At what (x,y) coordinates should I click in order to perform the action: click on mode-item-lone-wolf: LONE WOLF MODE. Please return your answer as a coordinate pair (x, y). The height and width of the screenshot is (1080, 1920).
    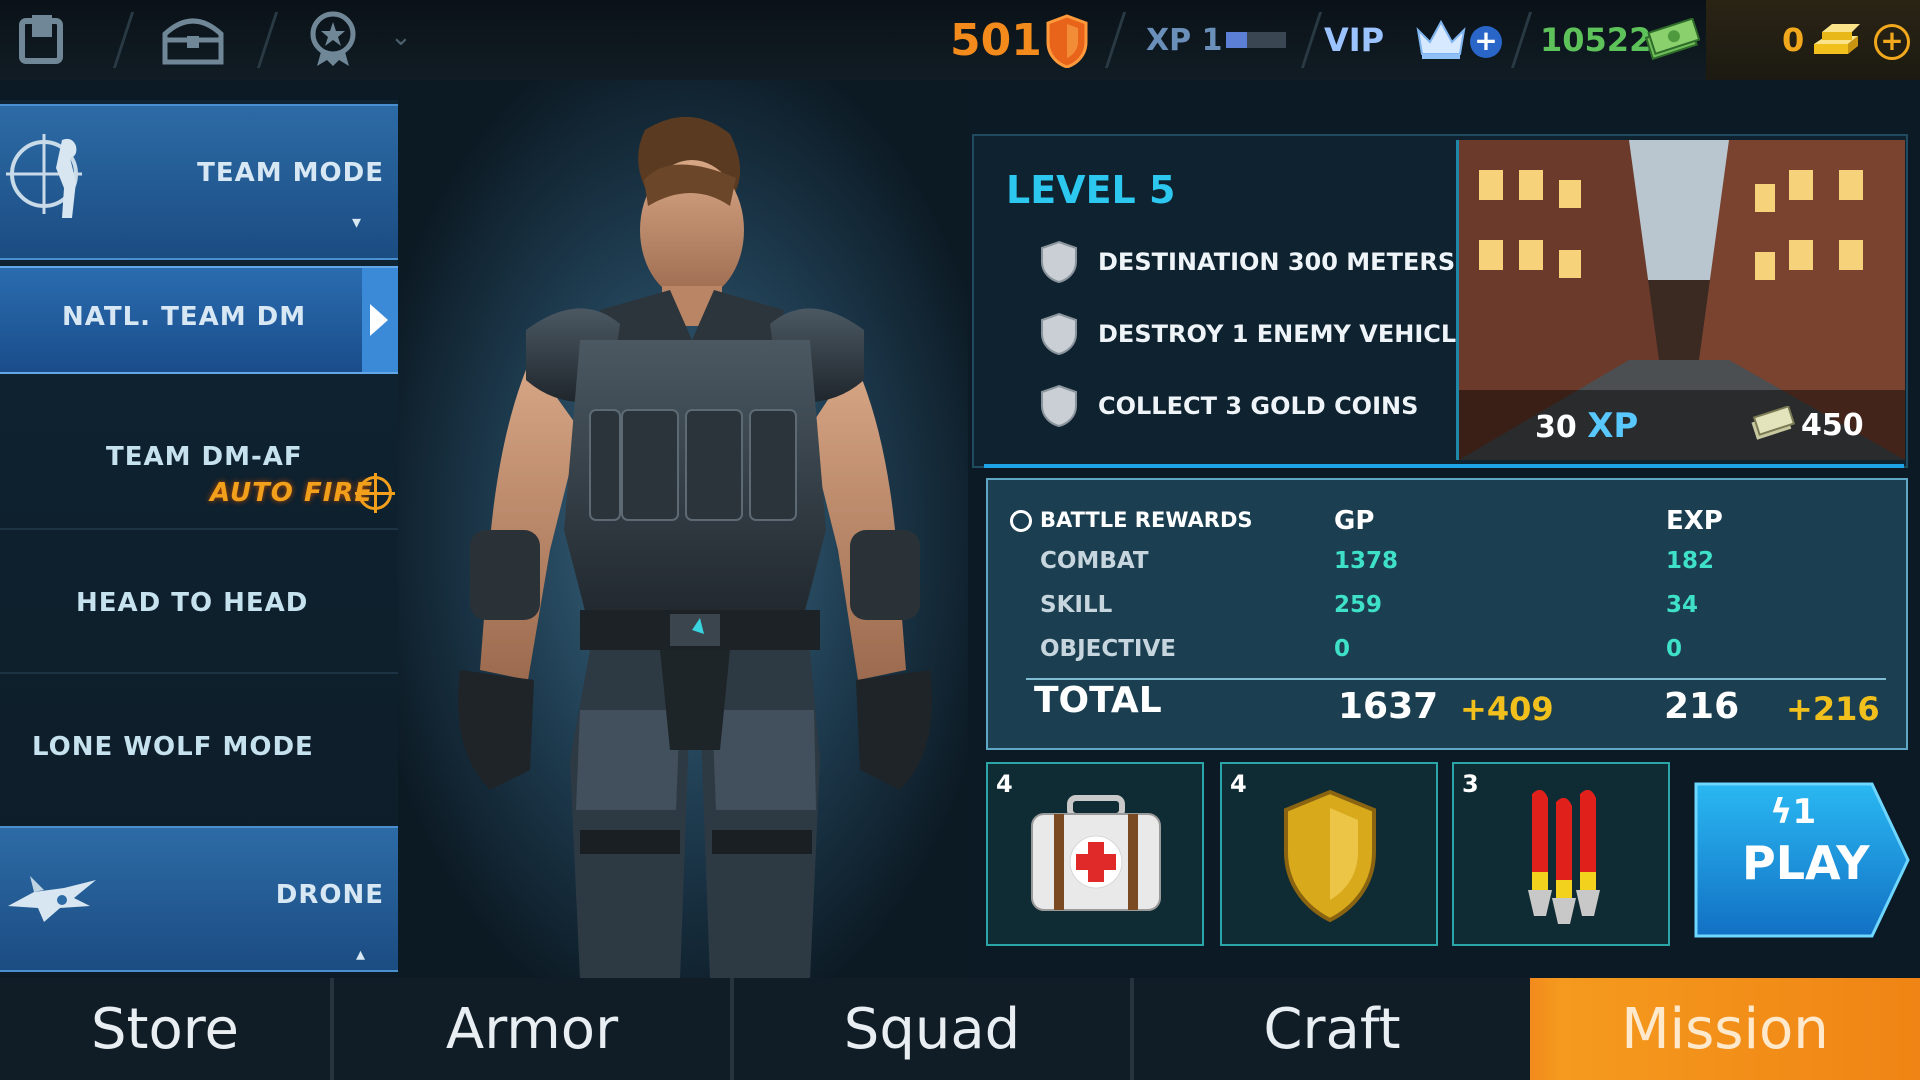
    Looking at the image, I should click on (199, 758).